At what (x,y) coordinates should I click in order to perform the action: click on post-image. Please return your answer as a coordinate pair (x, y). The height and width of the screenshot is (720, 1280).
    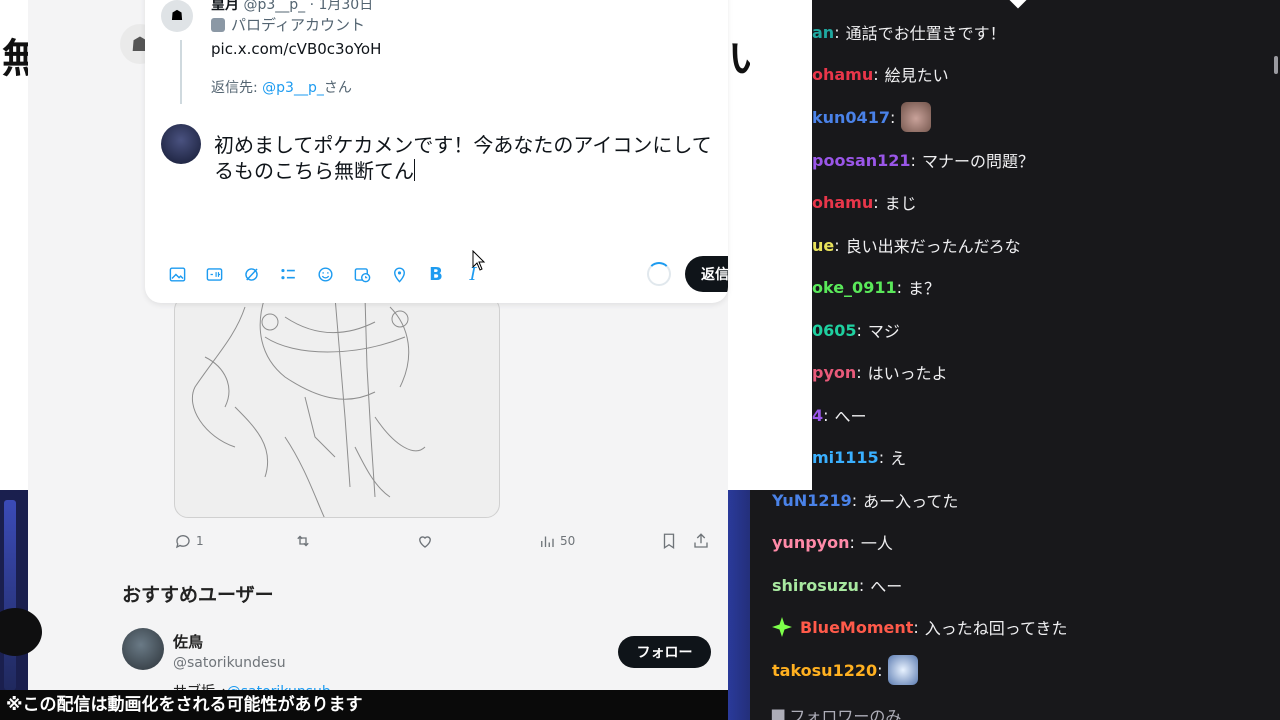
    Looking at the image, I should click on (337, 407).